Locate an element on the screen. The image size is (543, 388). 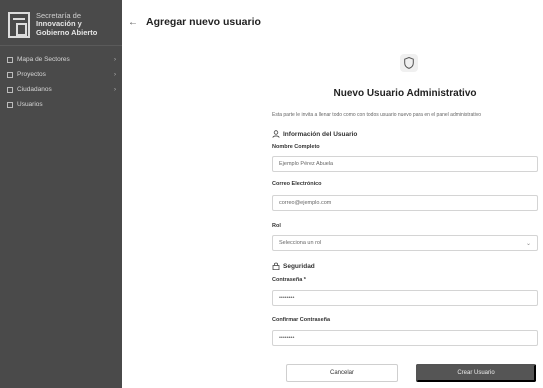
sidebar-item-proyectos: Proyectos › is located at coordinates (61, 74).